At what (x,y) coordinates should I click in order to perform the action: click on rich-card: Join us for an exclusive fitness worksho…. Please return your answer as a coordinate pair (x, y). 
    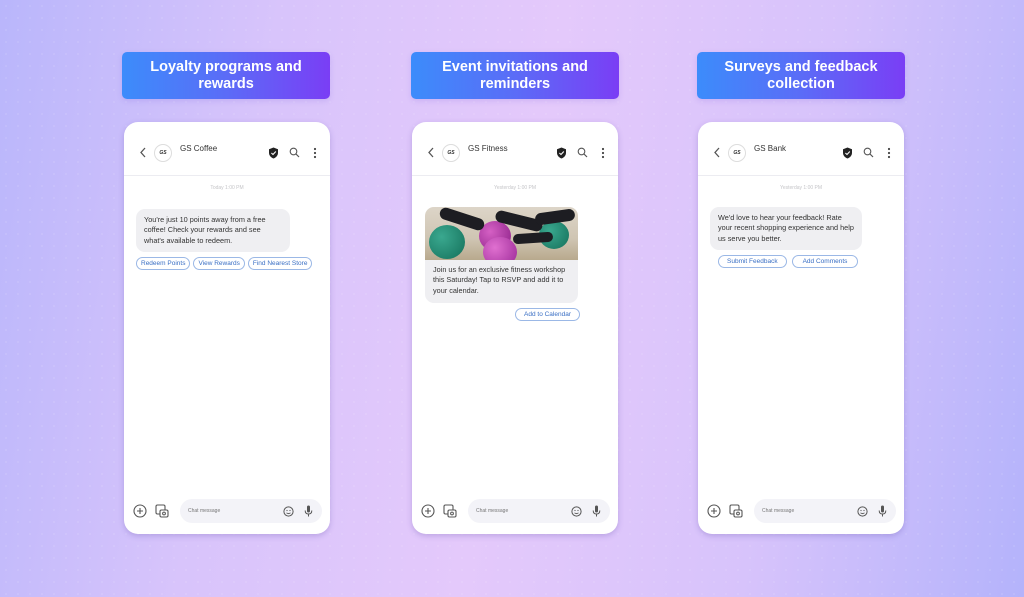
    Looking at the image, I should click on (501, 255).